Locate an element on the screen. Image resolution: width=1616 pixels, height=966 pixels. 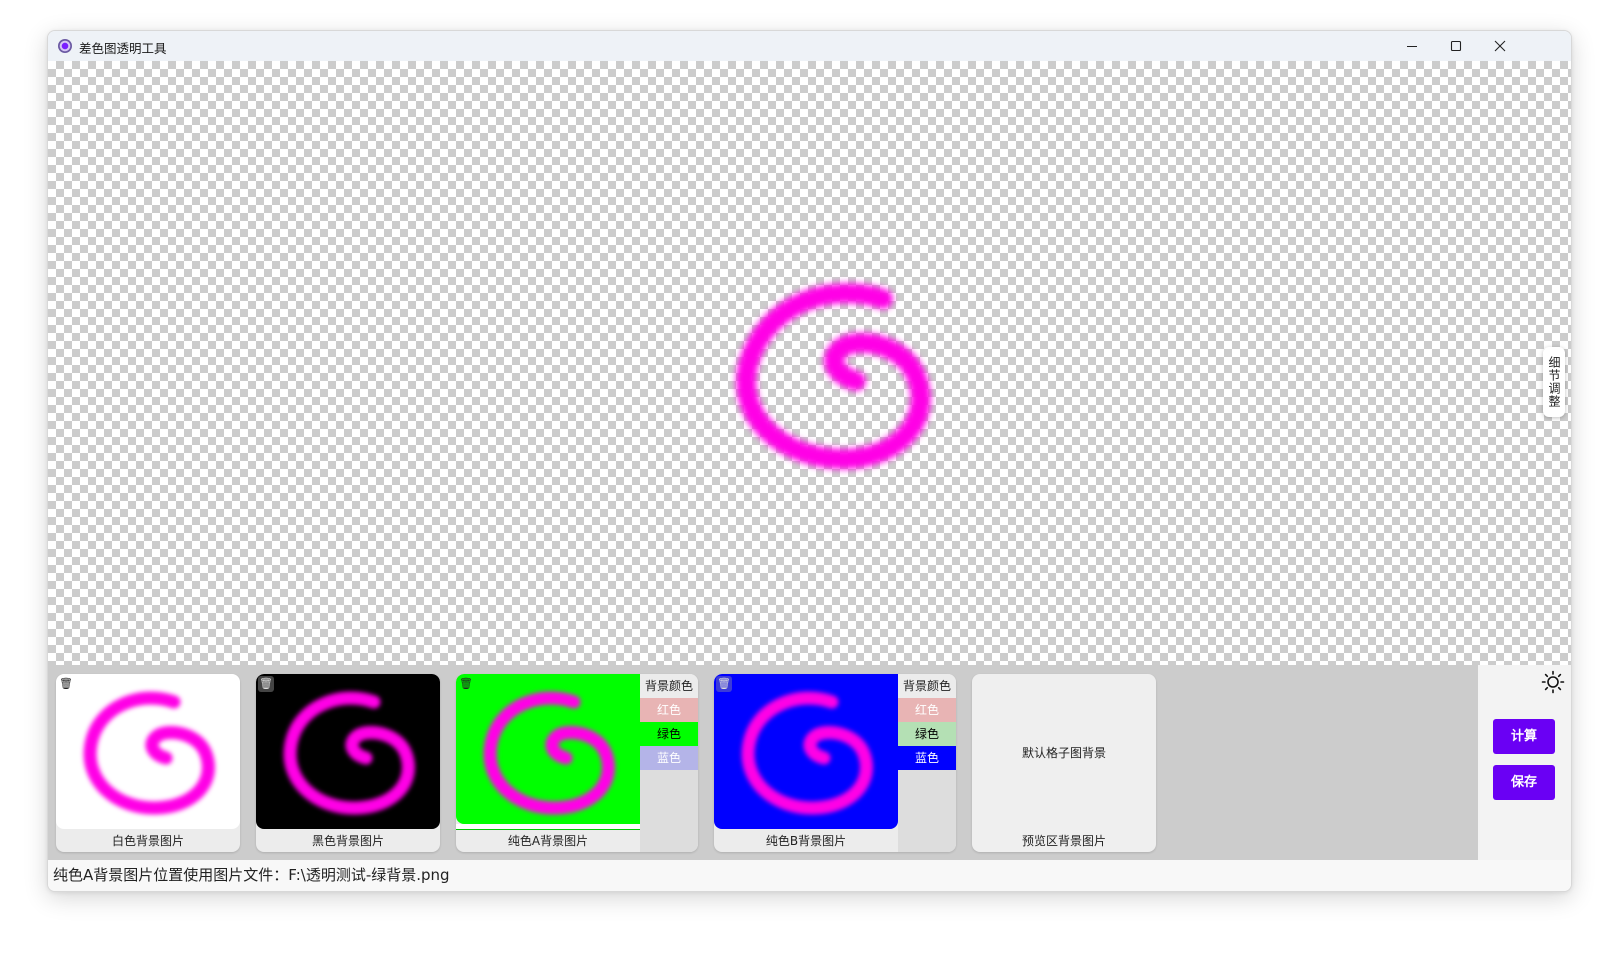
status-bar: 纯色A背景图片位置使用图片文件：F:\透明测试-绿背景.png is located at coordinates (809, 875).